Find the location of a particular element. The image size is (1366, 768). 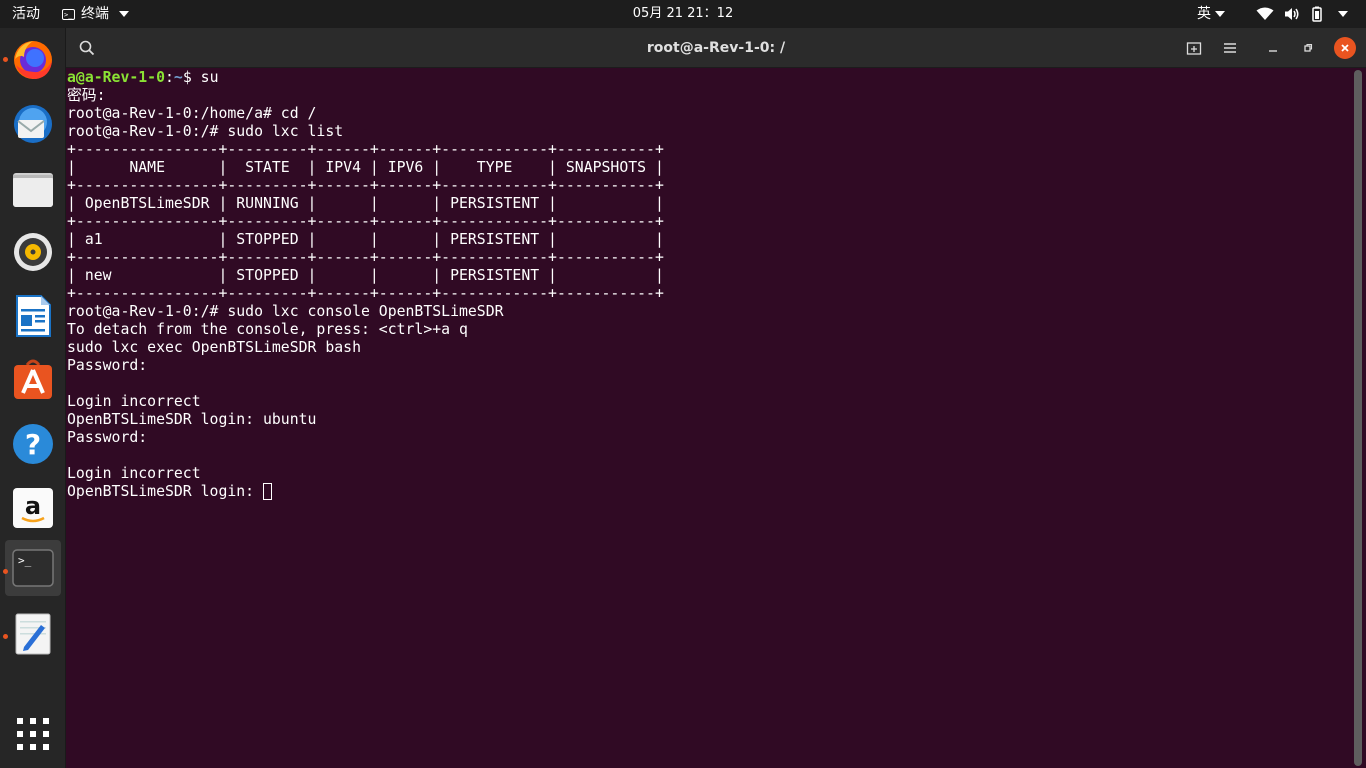

close-icon is located at coordinates (1345, 48).